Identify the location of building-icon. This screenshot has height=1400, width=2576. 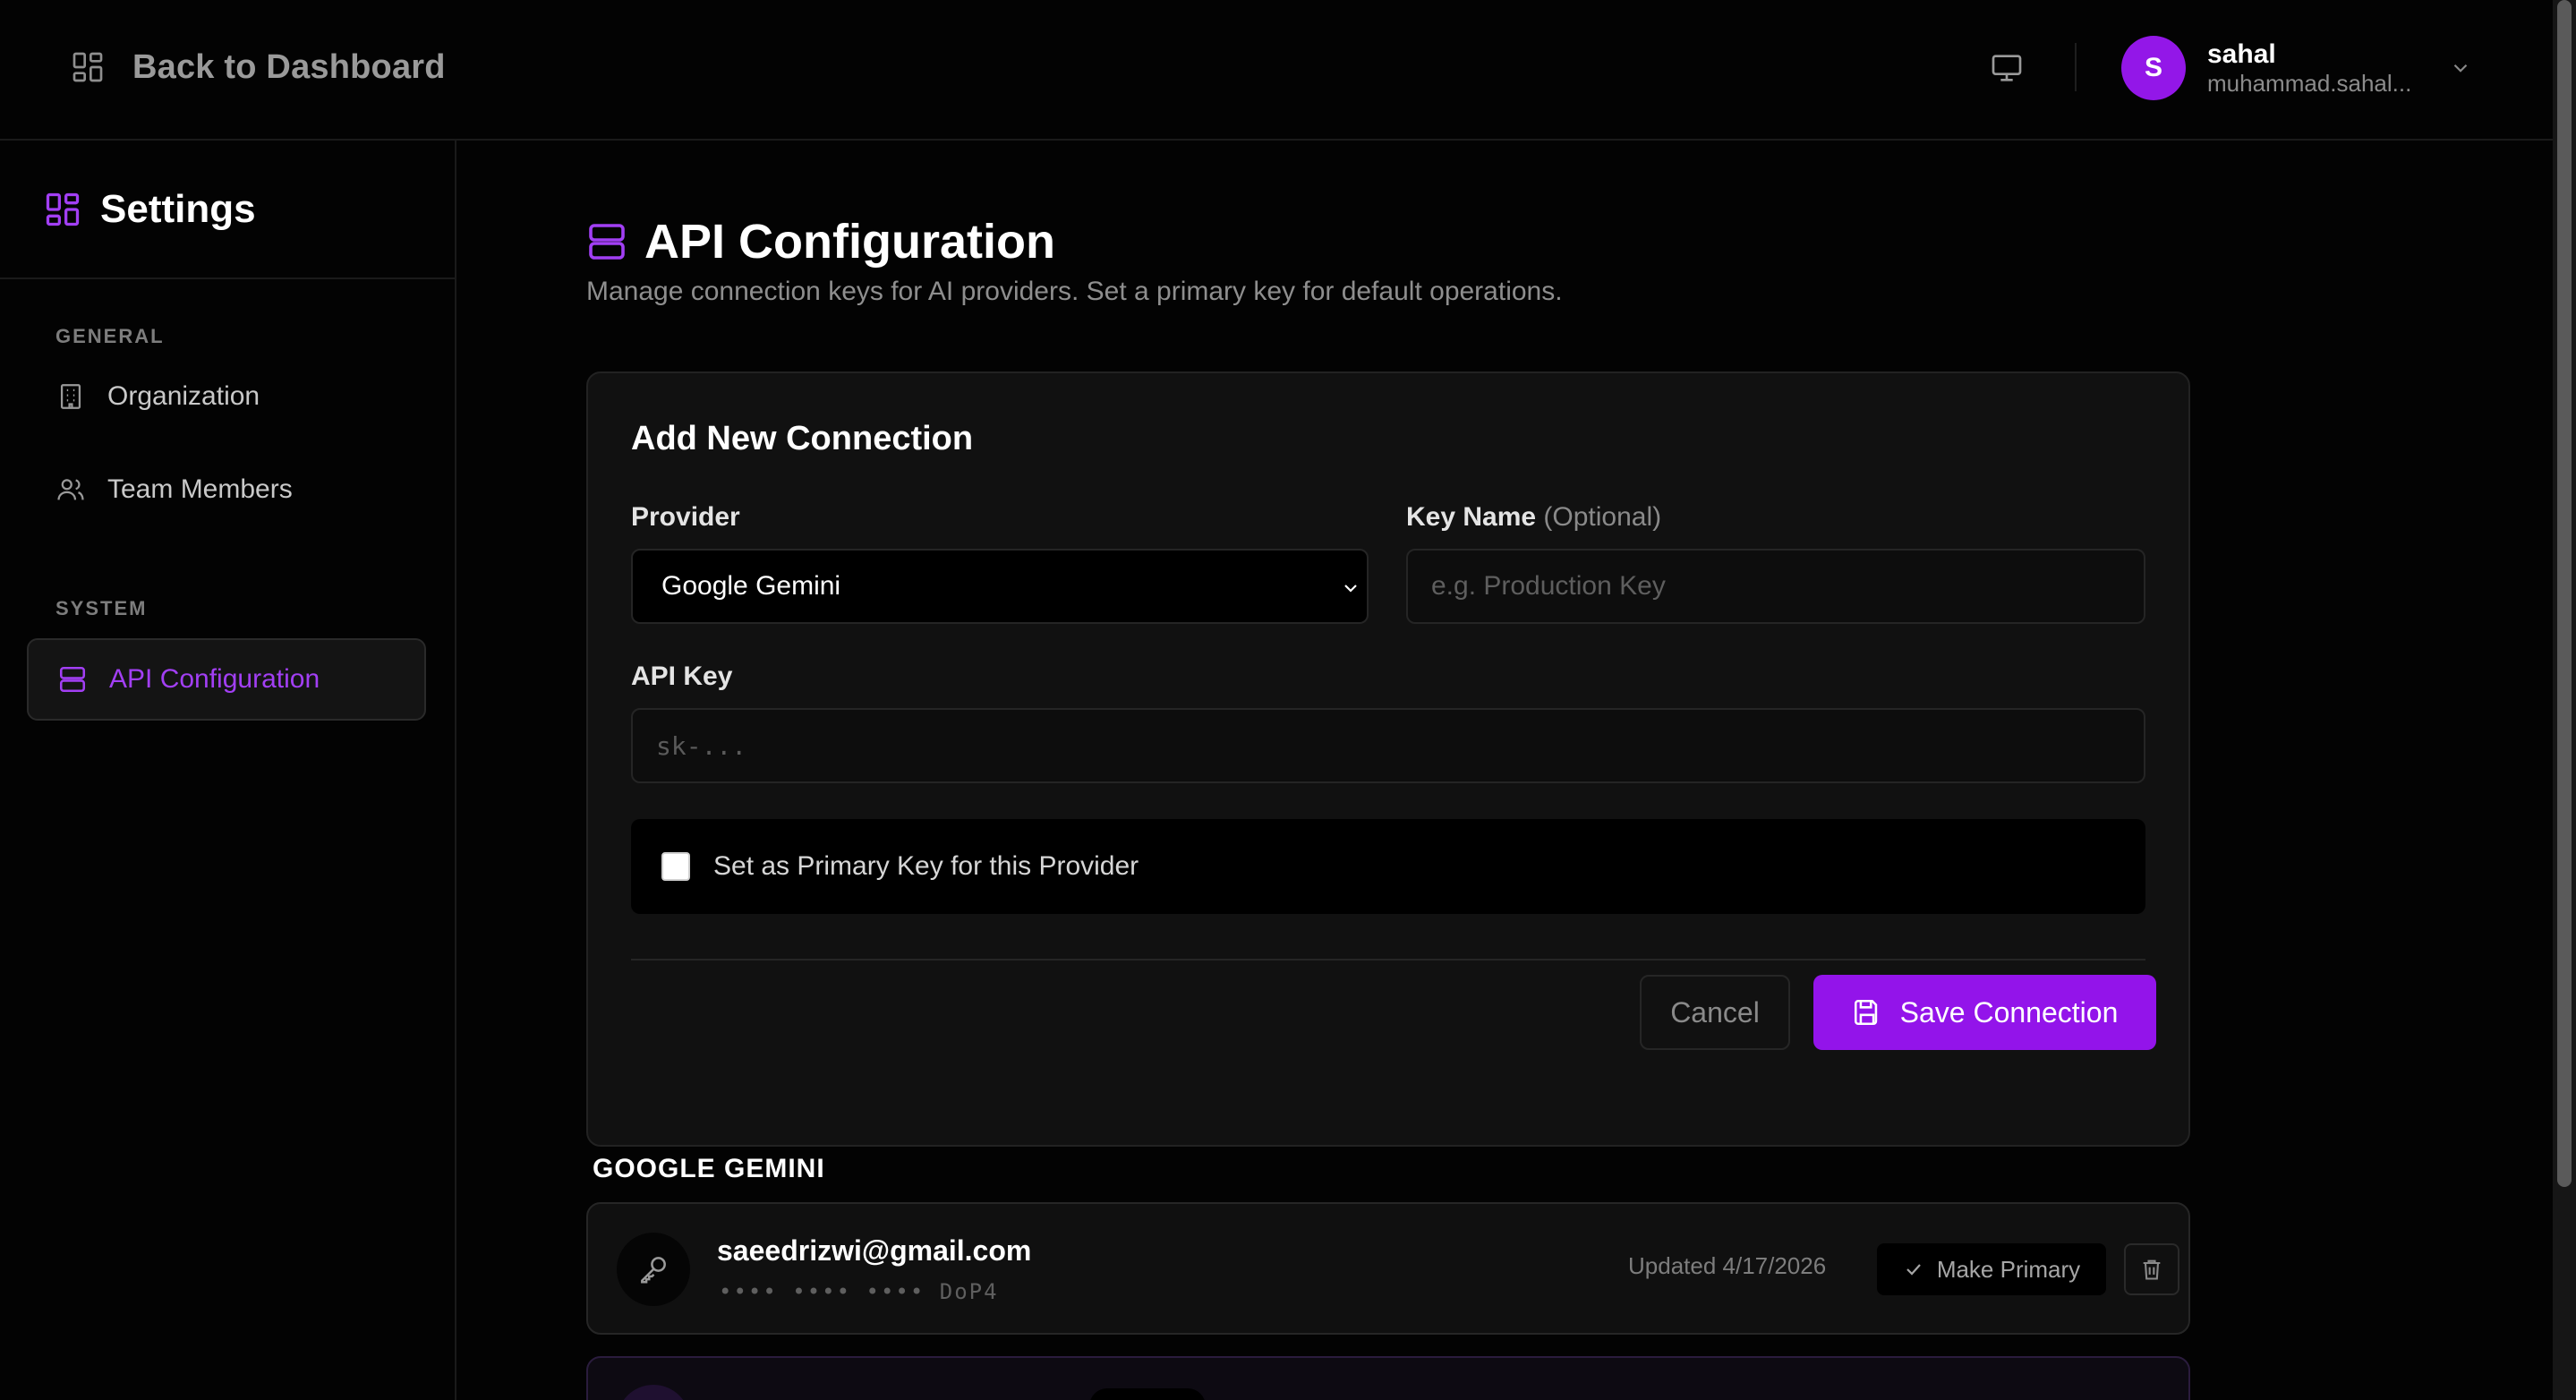
(70, 396).